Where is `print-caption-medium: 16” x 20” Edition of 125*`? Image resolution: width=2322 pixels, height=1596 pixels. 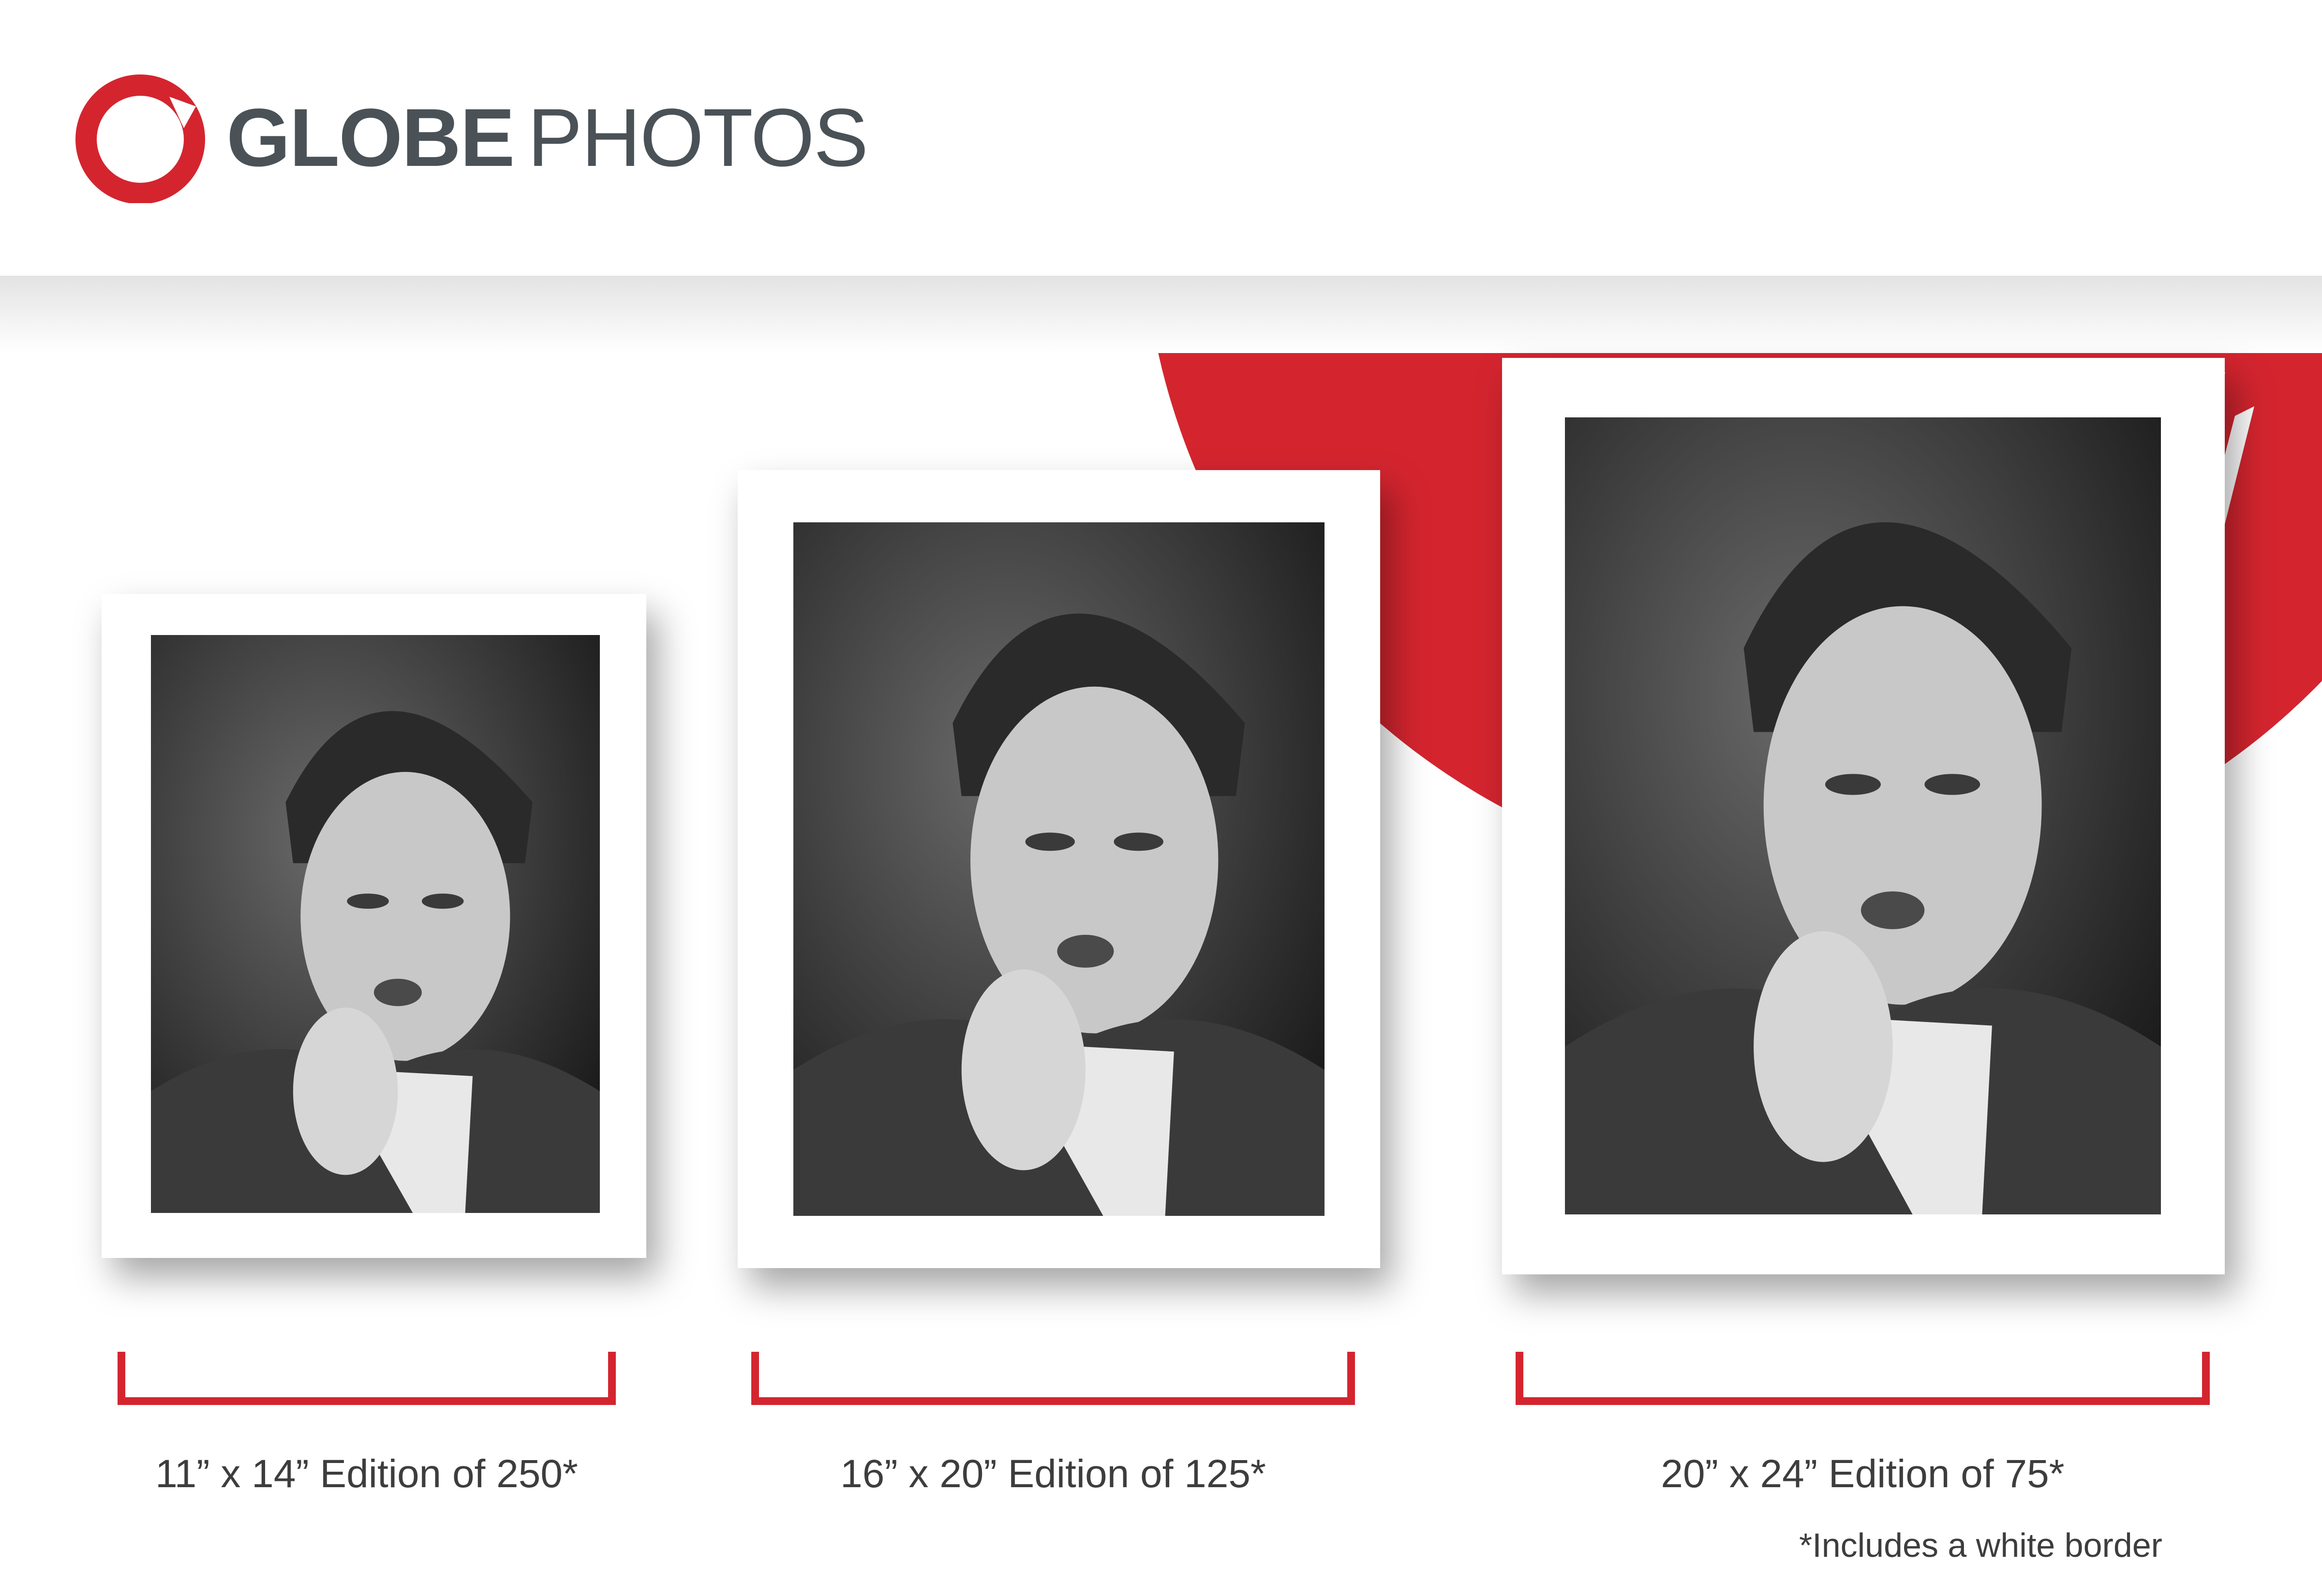 print-caption-medium: 16” x 20” Edition of 125* is located at coordinates (1053, 1474).